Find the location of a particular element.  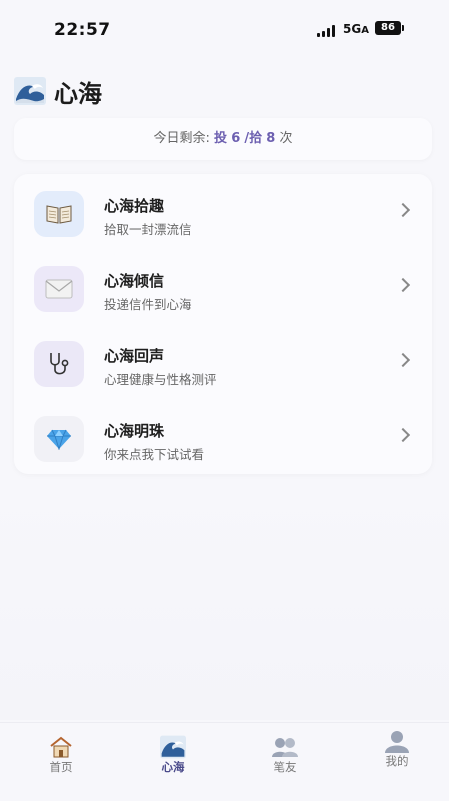

menu-item-title: 心海倾信 is located at coordinates (134, 281).